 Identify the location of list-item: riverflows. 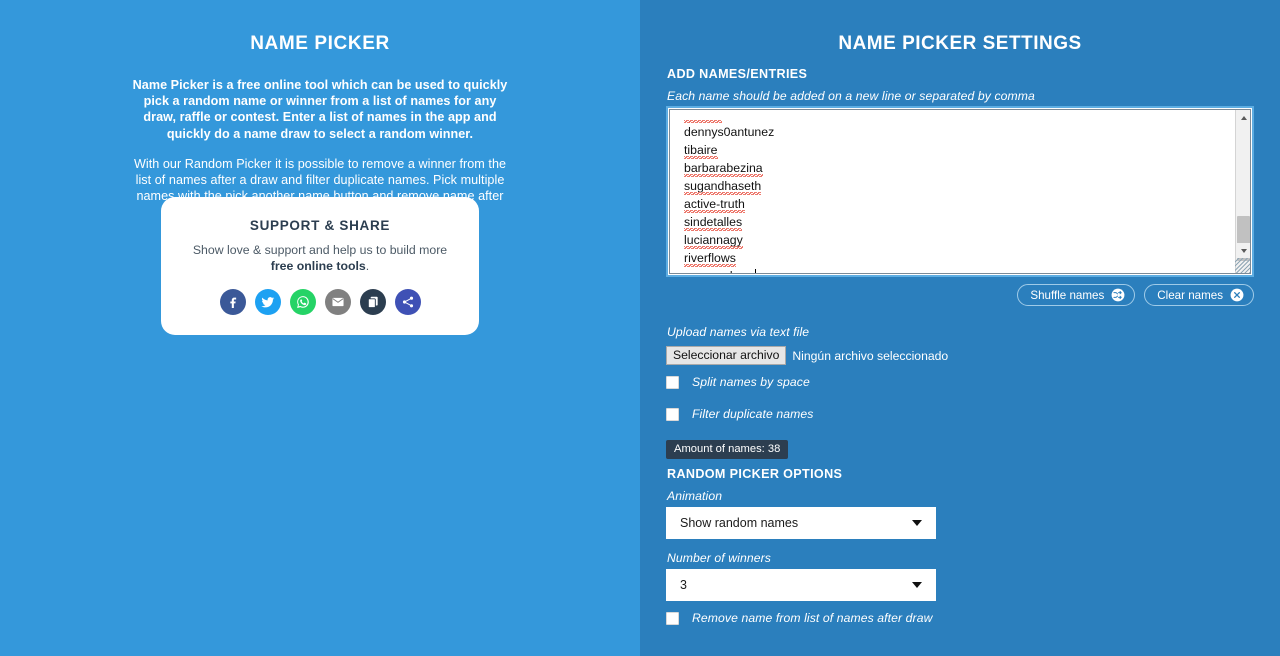
(710, 259).